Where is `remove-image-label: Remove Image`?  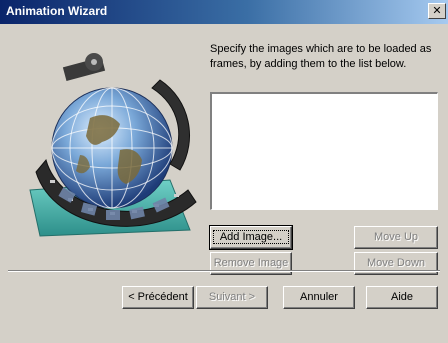
remove-image-label: Remove Image is located at coordinates (251, 263).